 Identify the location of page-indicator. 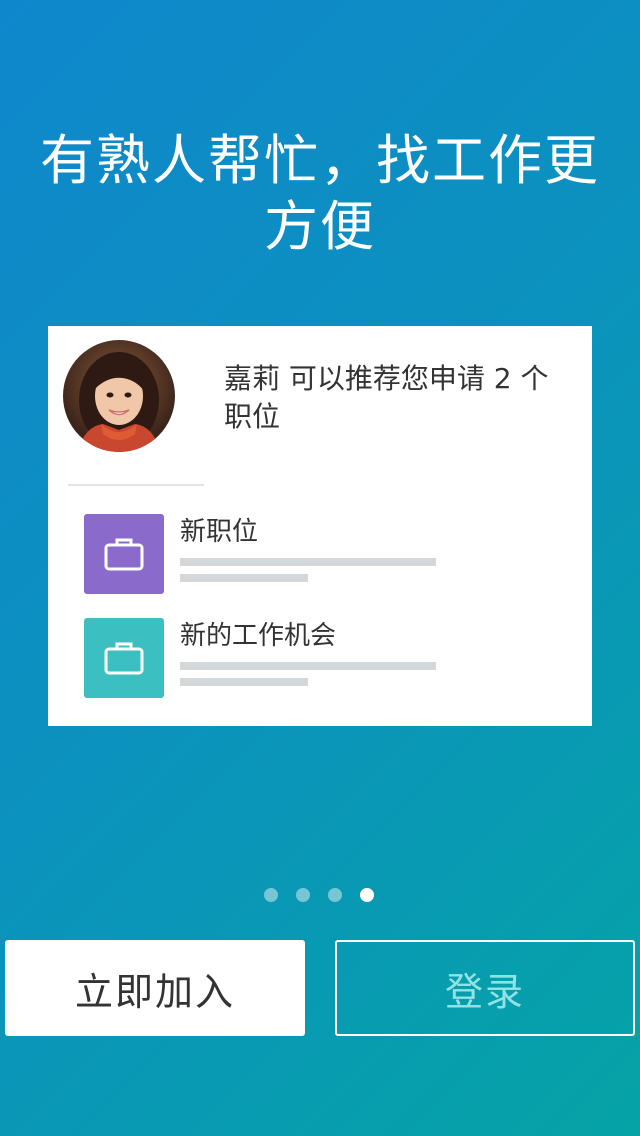
(319, 895).